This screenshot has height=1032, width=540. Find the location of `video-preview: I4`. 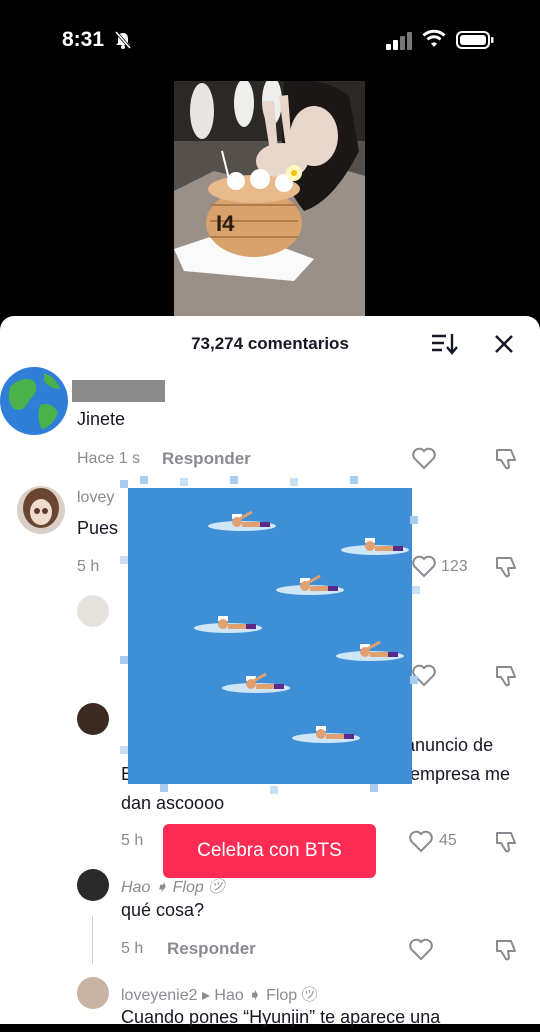

video-preview: I4 is located at coordinates (269, 199).